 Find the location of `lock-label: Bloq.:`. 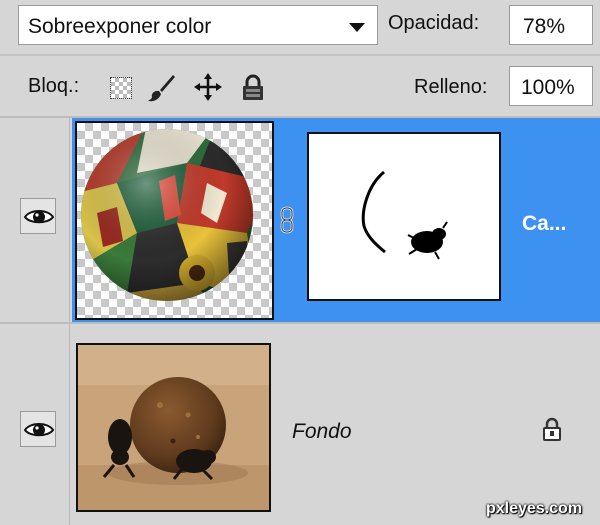

lock-label: Bloq.: is located at coordinates (54, 86).